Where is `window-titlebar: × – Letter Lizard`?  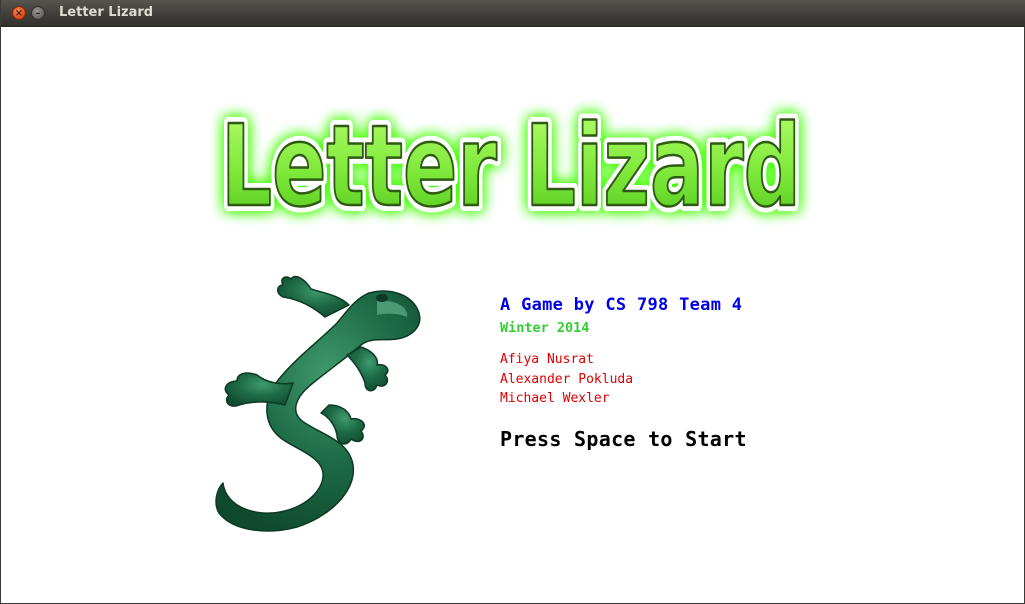 window-titlebar: × – Letter Lizard is located at coordinates (513, 13).